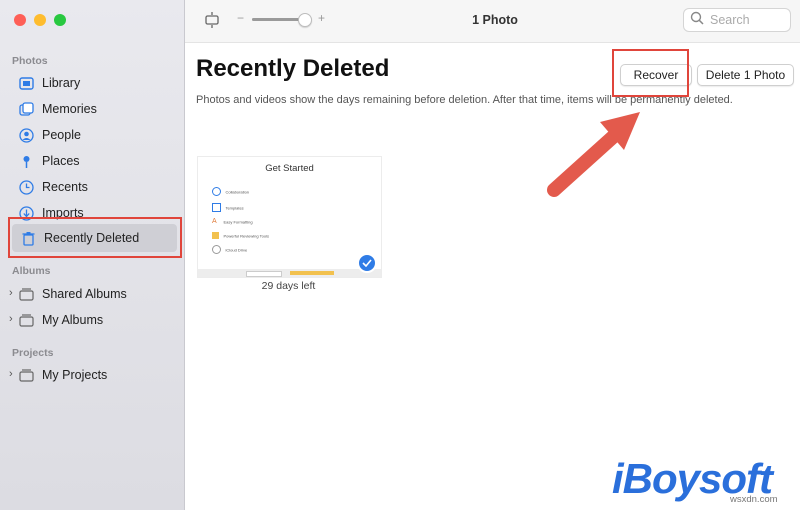 The image size is (800, 510). I want to click on doc-row-label: Easy Formatting, so click(238, 222).